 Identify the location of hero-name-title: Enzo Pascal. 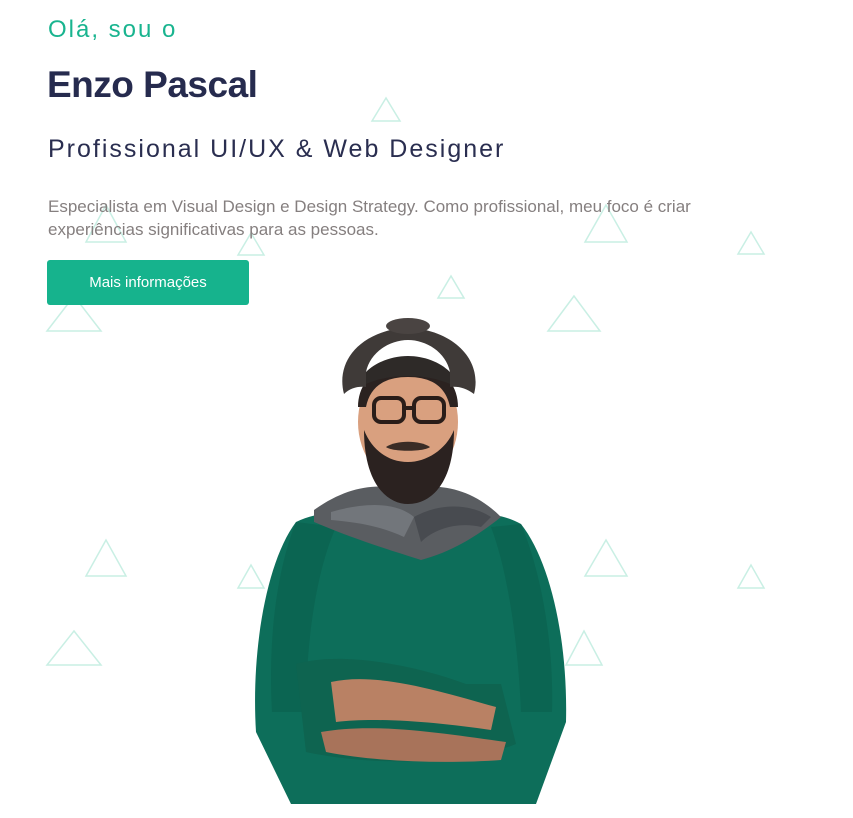
(152, 84).